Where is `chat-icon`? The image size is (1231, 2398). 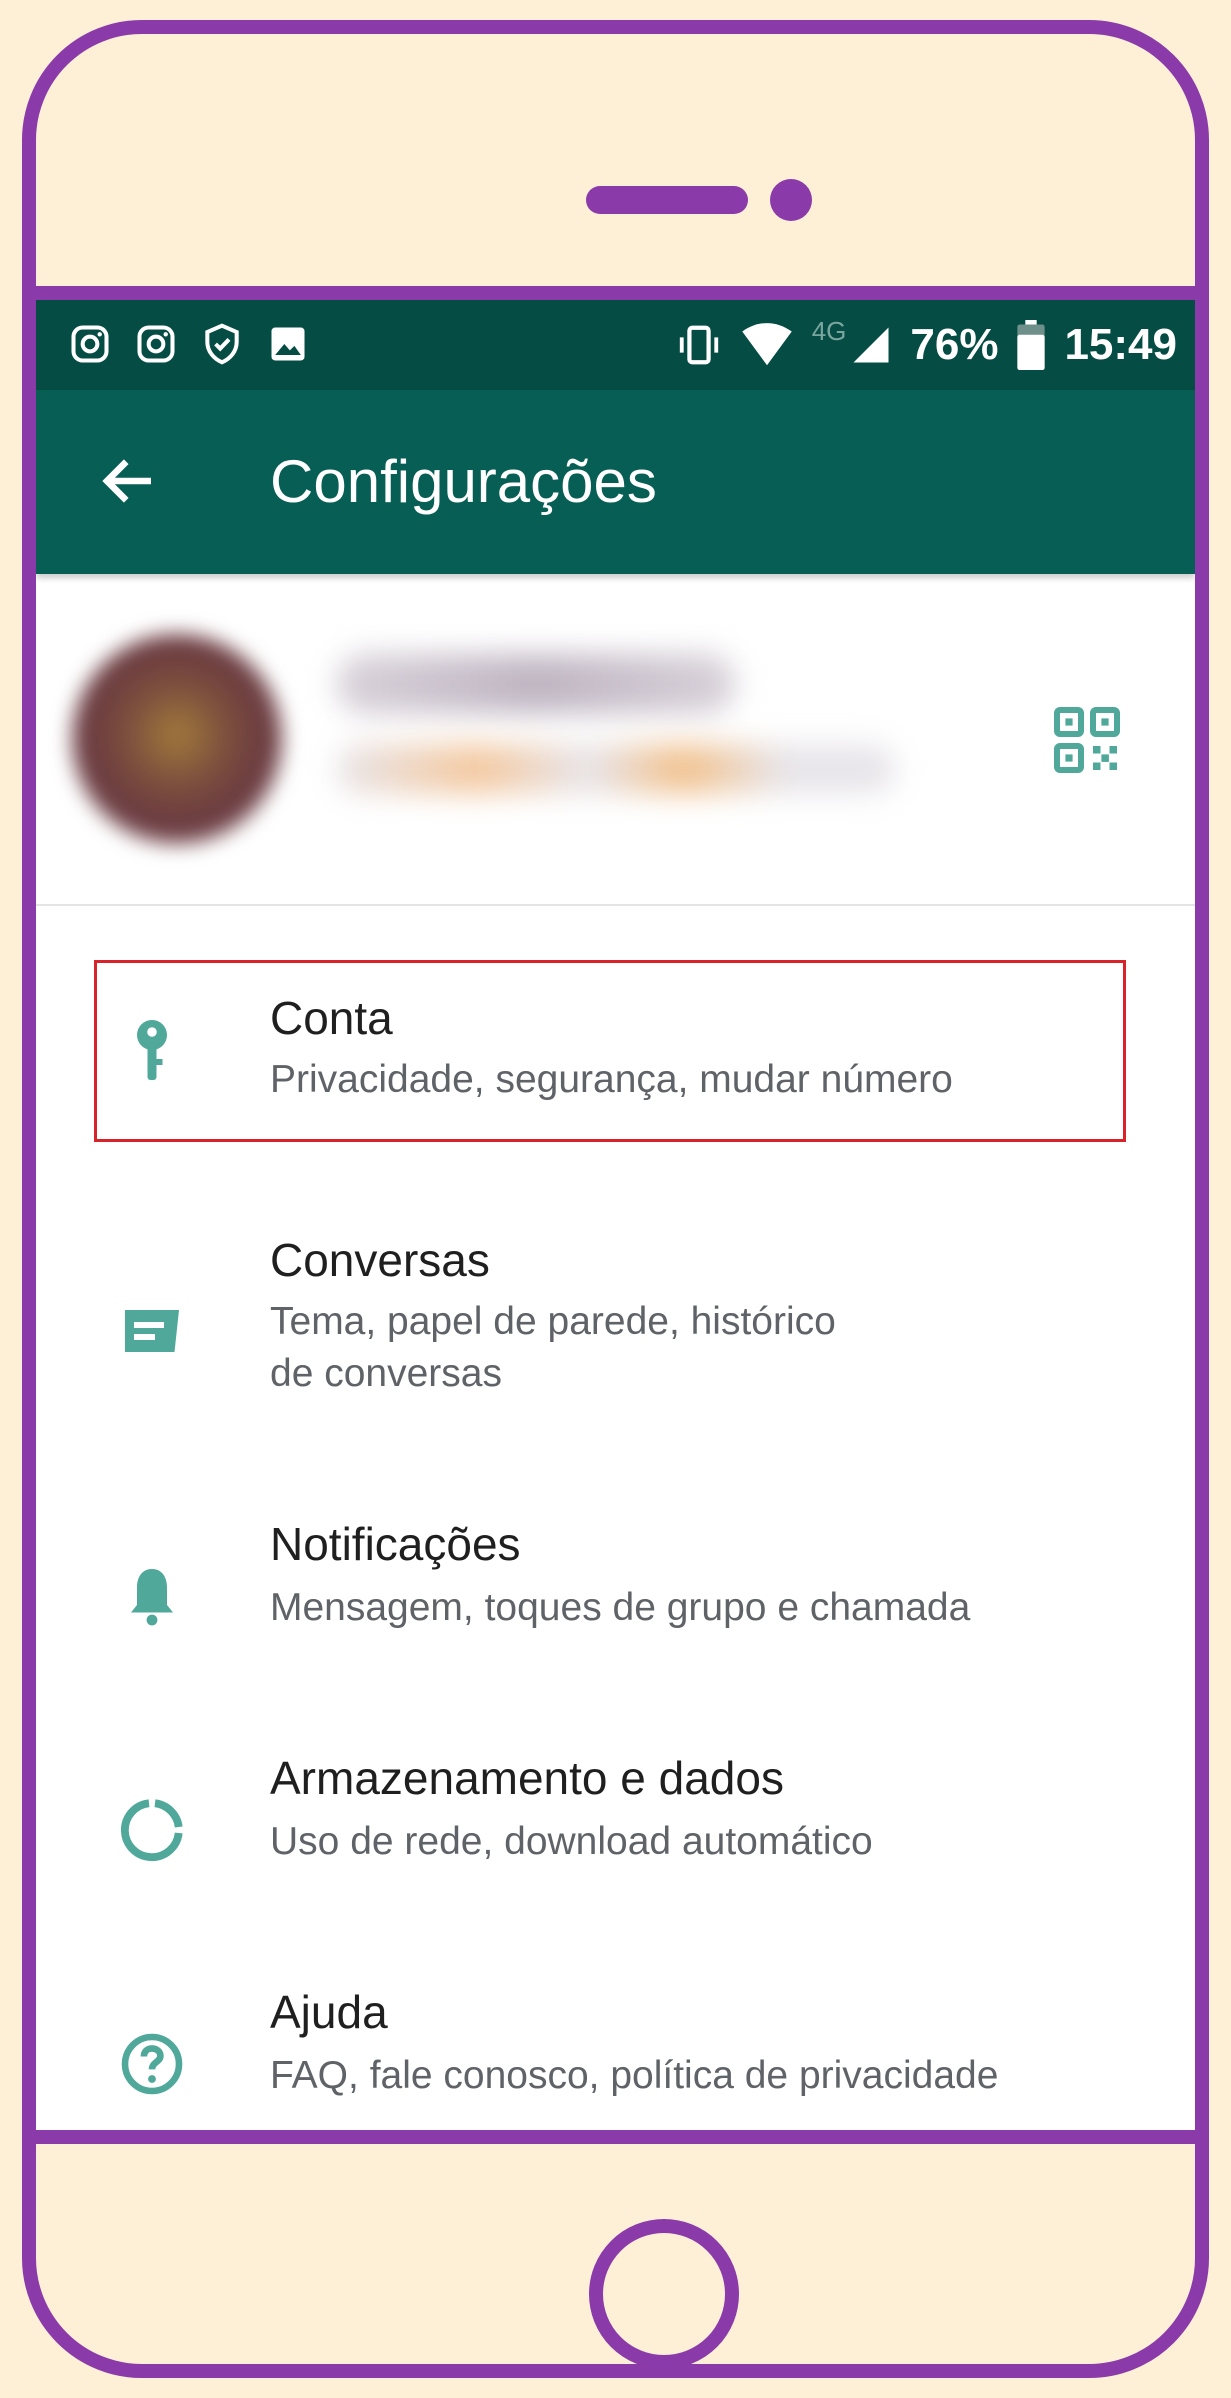
chat-icon is located at coordinates (152, 1331).